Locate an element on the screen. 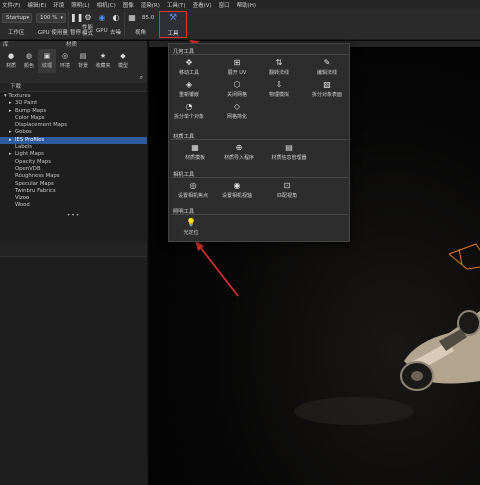 The width and height of the screenshot is (480, 485). gpu-icon: ◉ is located at coordinates (102, 18).